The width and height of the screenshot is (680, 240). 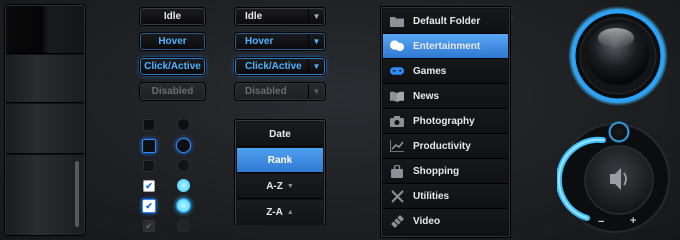 What do you see at coordinates (426, 96) in the screenshot?
I see `menu-item-label: News` at bounding box center [426, 96].